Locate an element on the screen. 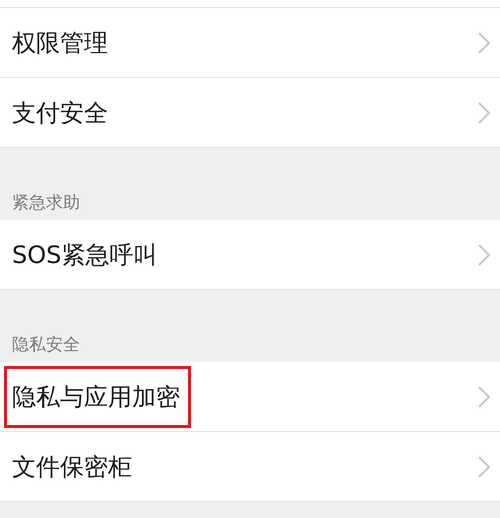 The height and width of the screenshot is (518, 500). settings-row: 文件保密柜 is located at coordinates (250, 467).